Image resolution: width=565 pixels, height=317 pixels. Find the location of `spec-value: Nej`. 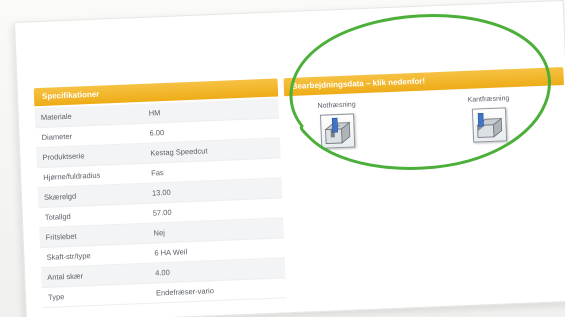

spec-value: Nej is located at coordinates (159, 233).